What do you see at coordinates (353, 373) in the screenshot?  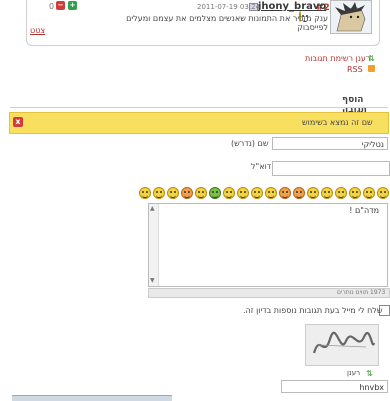 I see `captcha-refresh-label: רענן` at bounding box center [353, 373].